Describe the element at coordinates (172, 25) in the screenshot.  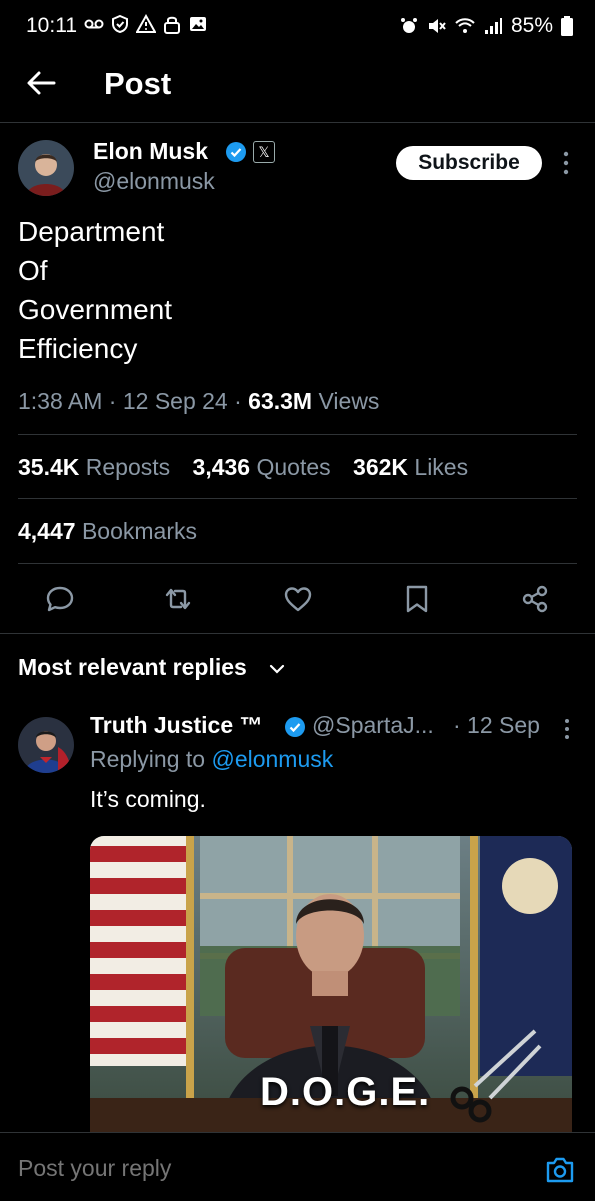
I see `lock-icon` at that location.